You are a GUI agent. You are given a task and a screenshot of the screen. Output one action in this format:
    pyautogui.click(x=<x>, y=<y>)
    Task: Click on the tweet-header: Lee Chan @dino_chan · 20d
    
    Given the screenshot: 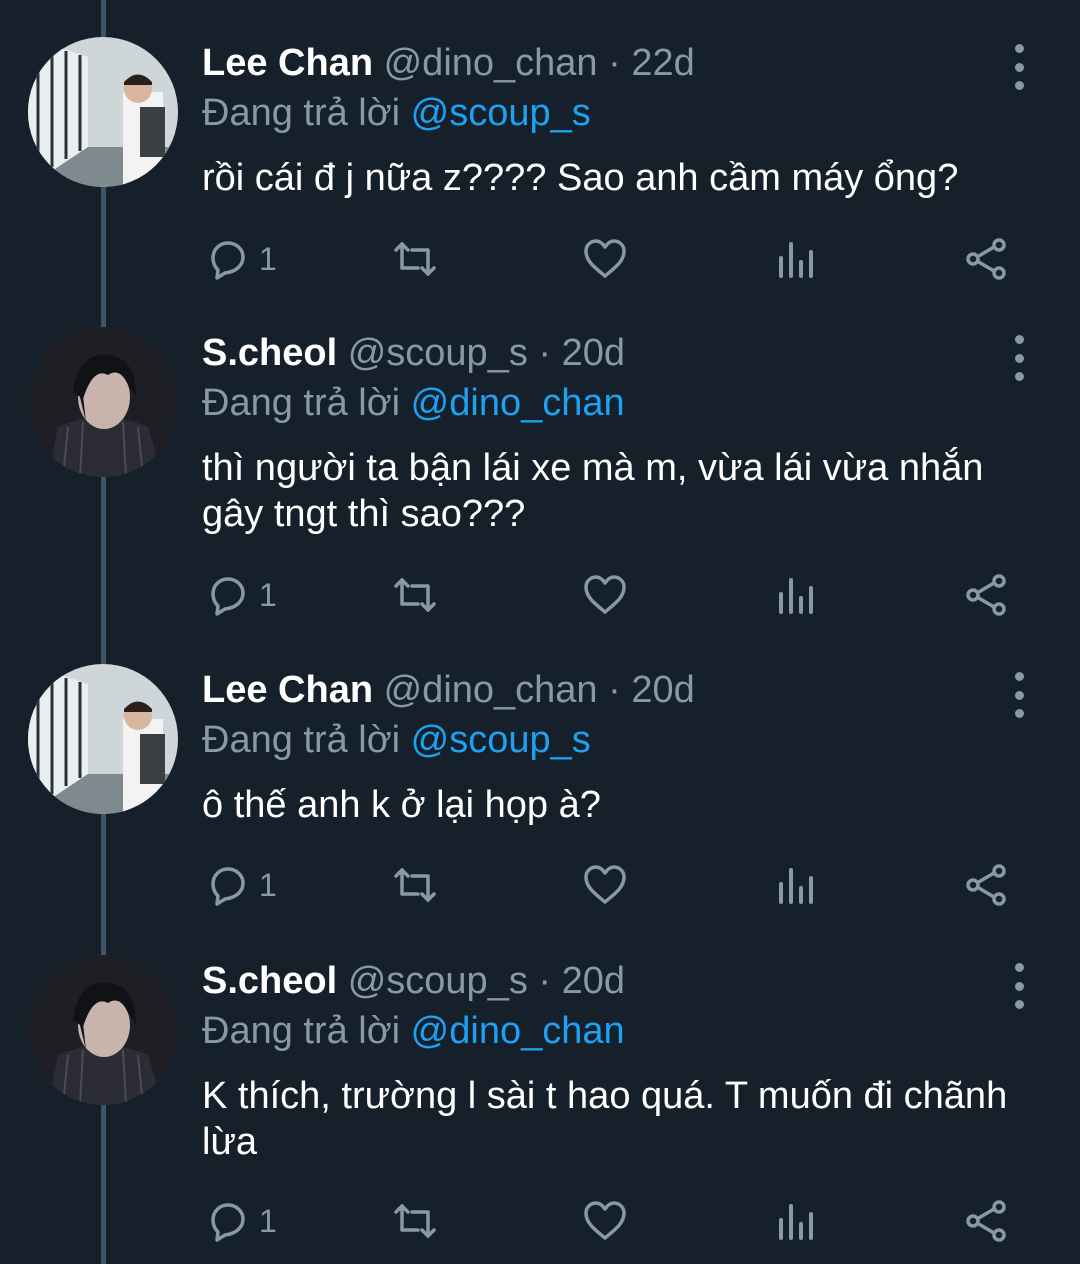 What is the action you would take?
    pyautogui.click(x=448, y=690)
    